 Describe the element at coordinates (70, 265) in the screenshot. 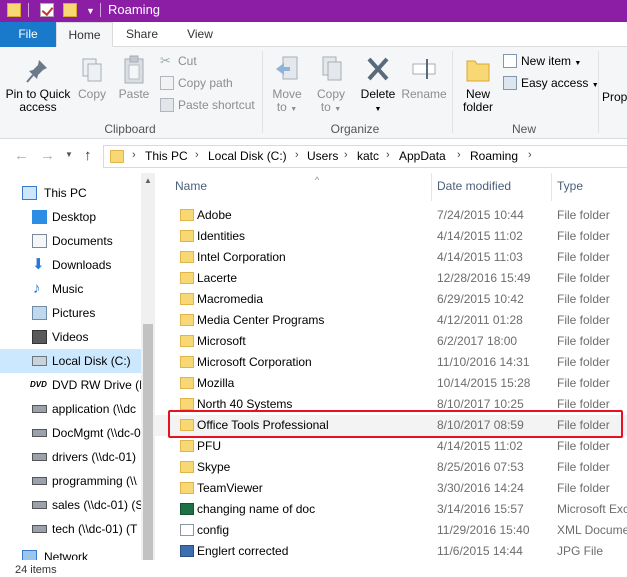

I see `sidebar-item-downloads: ⬇ Downloads` at that location.